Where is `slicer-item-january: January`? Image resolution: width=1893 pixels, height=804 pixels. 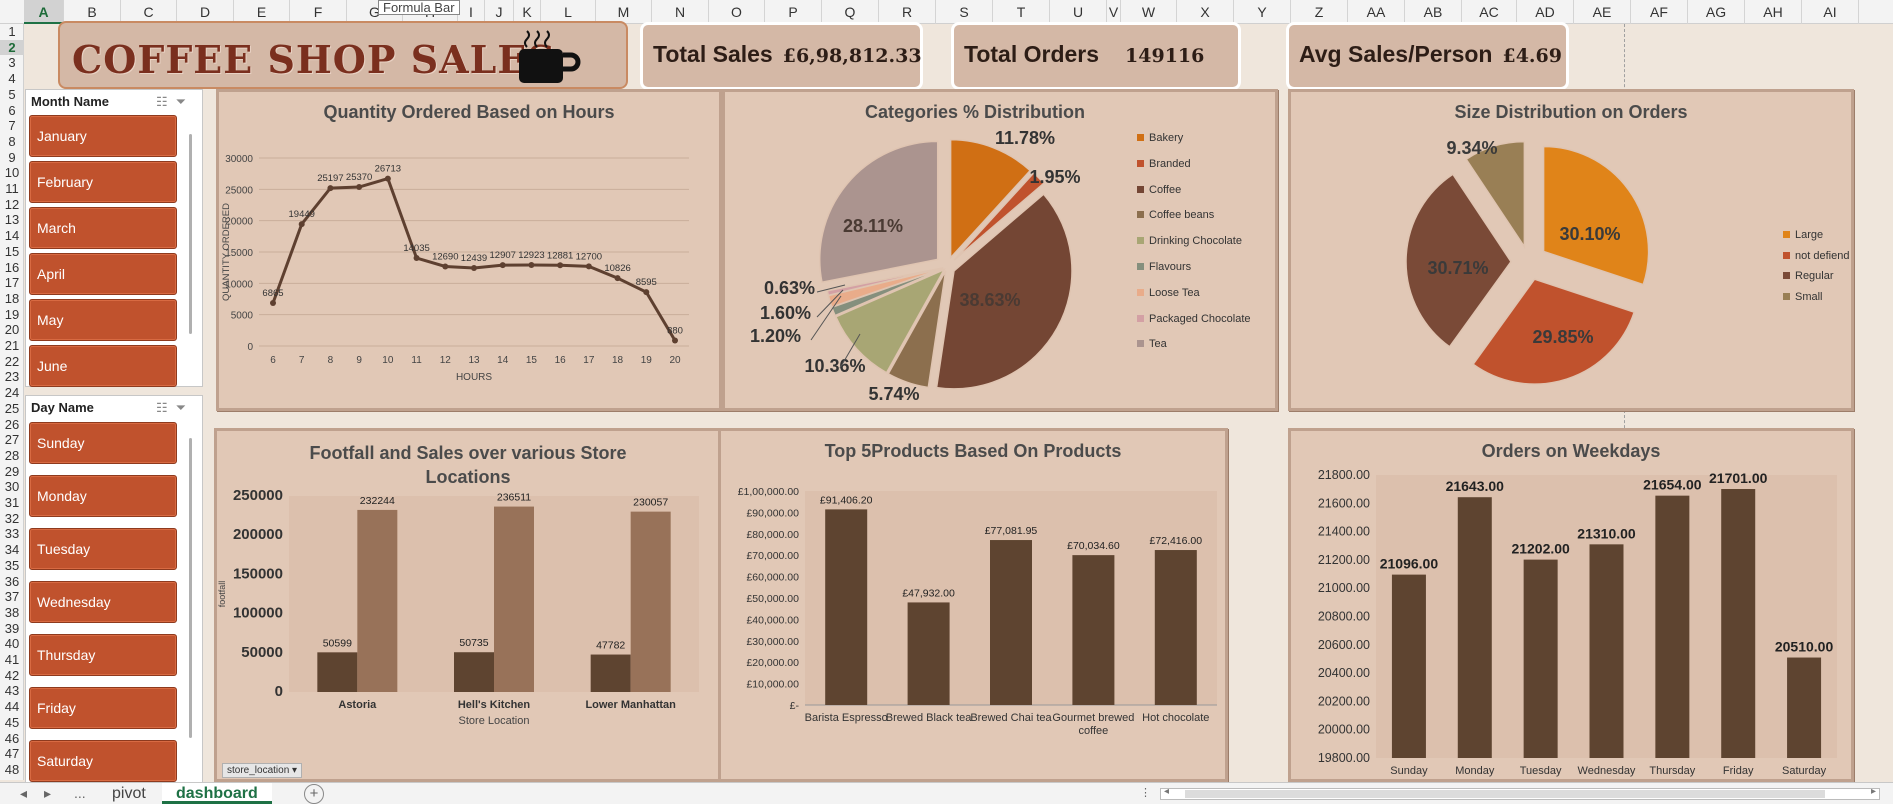 slicer-item-january: January is located at coordinates (103, 136).